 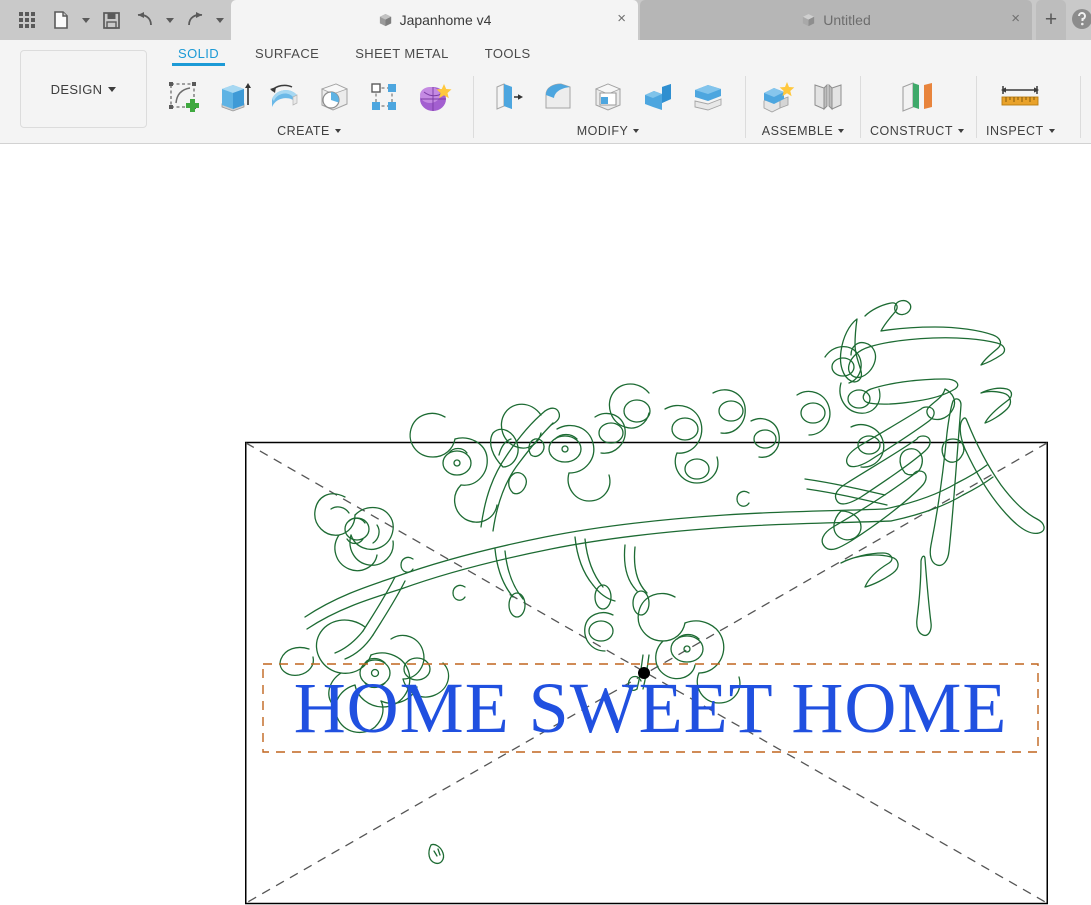 I want to click on construct-label: CONSTRUCT, so click(x=911, y=131).